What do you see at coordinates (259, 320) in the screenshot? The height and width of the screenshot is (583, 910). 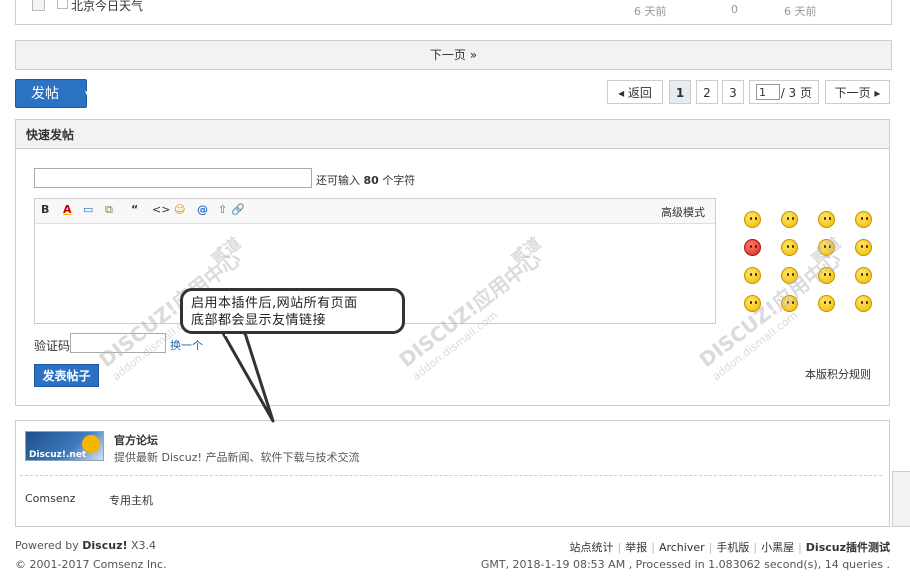 I see `callout-line-2: 底部都会显示友情链接` at bounding box center [259, 320].